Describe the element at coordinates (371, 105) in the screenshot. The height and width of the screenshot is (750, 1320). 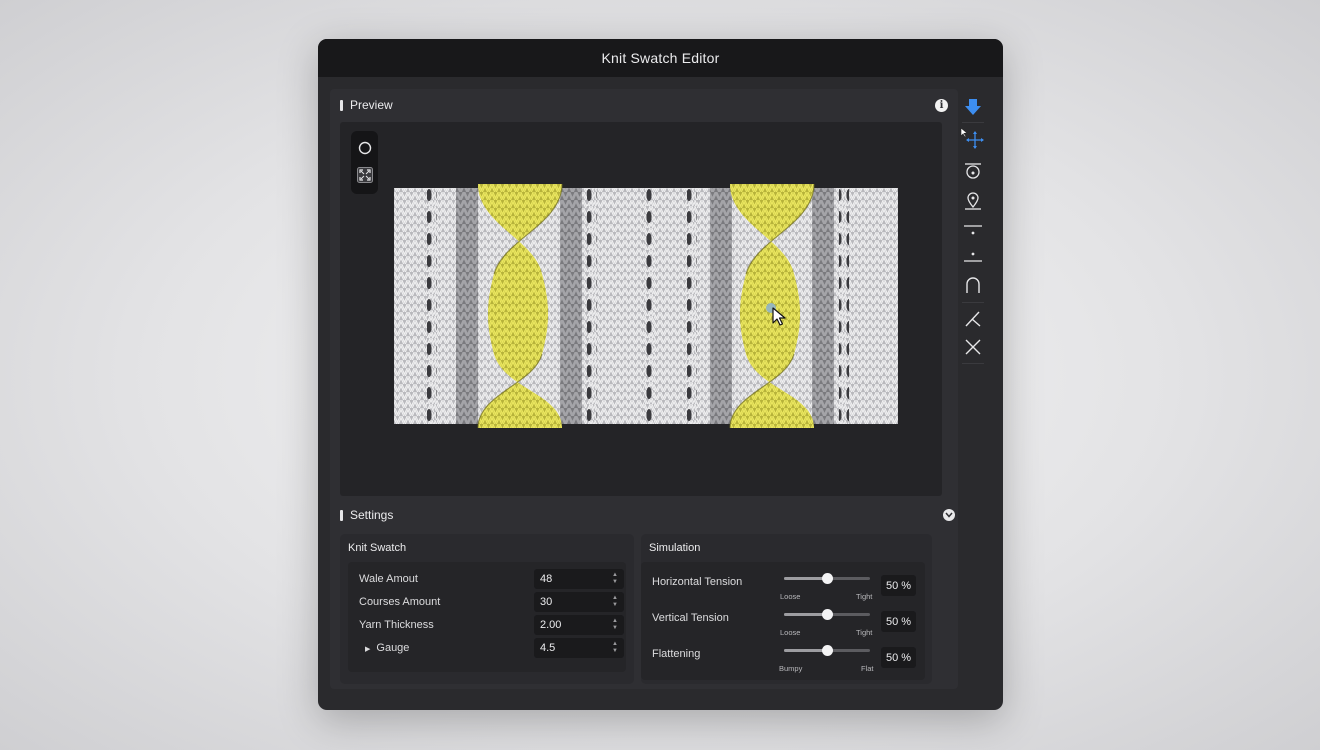
I see `preview-title: Preview` at that location.